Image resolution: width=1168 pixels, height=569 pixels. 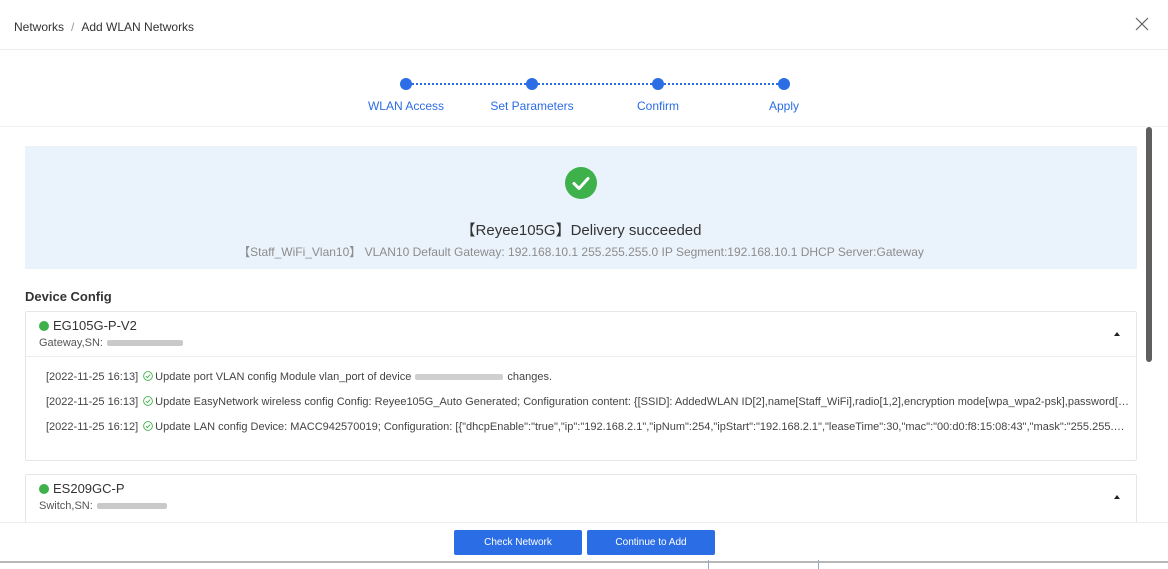 What do you see at coordinates (584, 25) in the screenshot?
I see `dialog-header: Networks / Add WLAN Networks` at bounding box center [584, 25].